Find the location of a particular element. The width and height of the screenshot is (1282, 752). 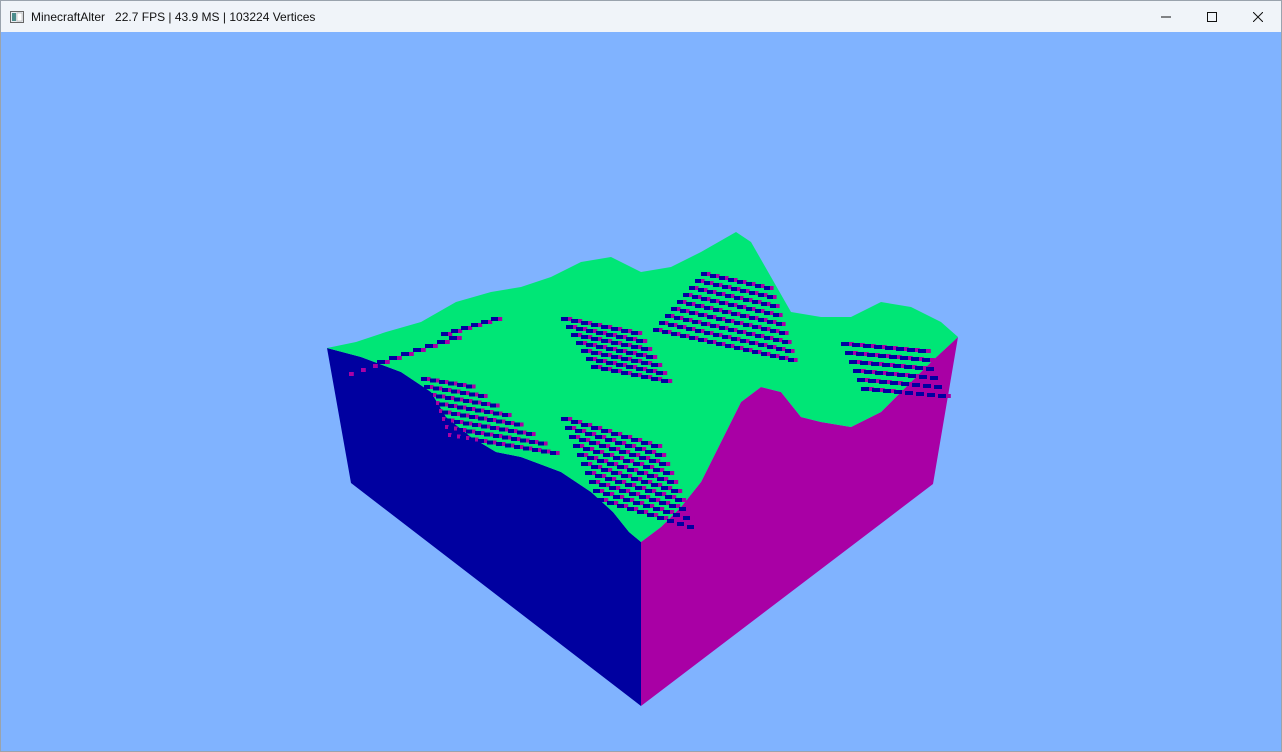

window-title: MinecraftAlter is located at coordinates (68, 16).